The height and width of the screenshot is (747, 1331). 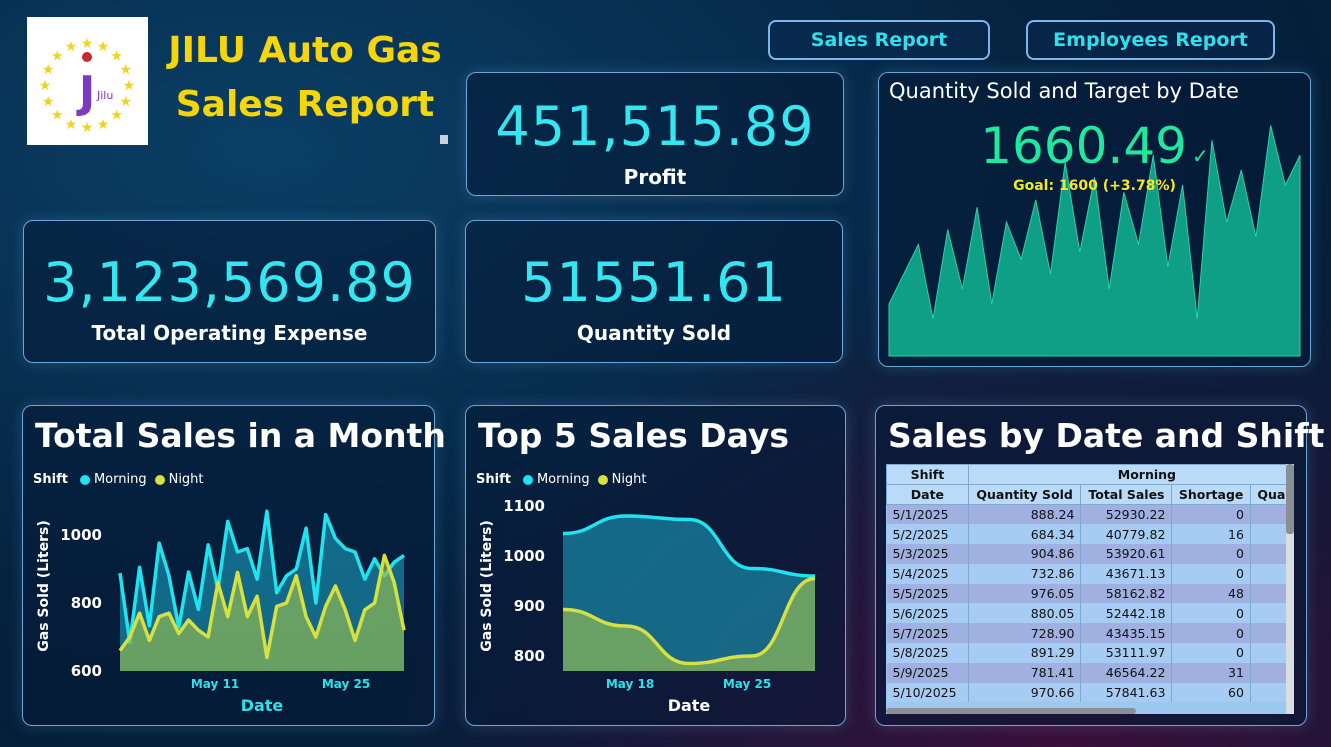 I want to click on table-cell: 5/8/2025, so click(x=927, y=653).